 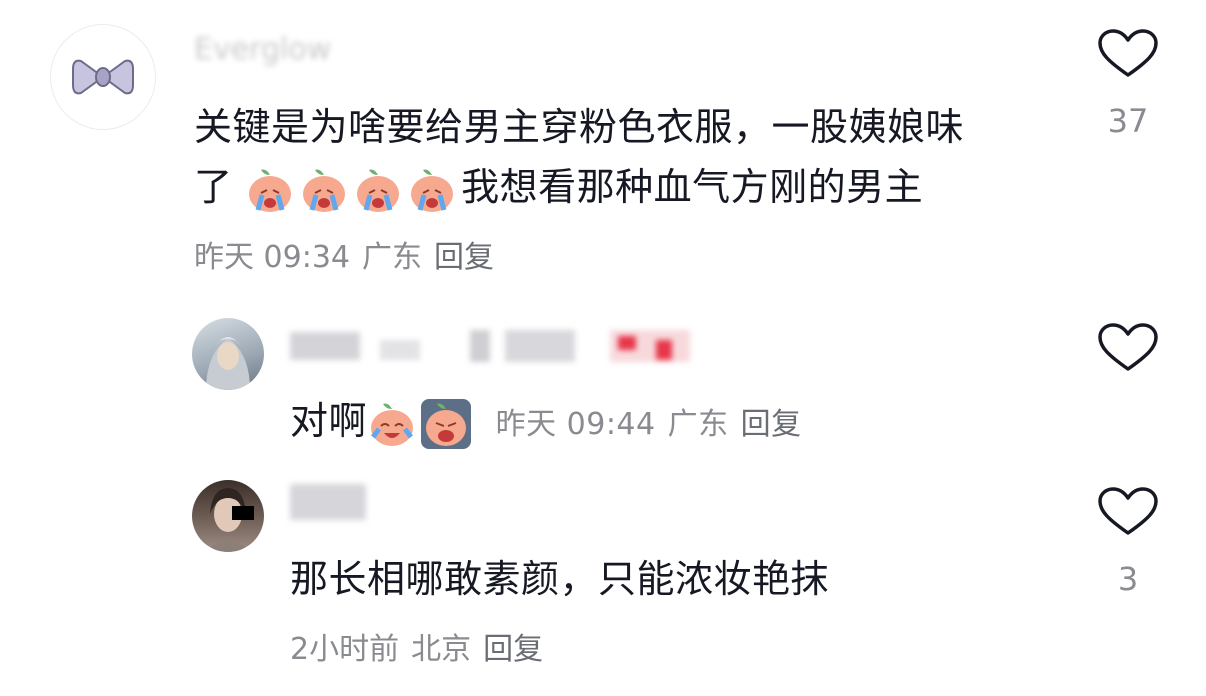 I want to click on comment-text-line: 对啊 昨天 09:44 广东 回复, so click(x=552, y=419).